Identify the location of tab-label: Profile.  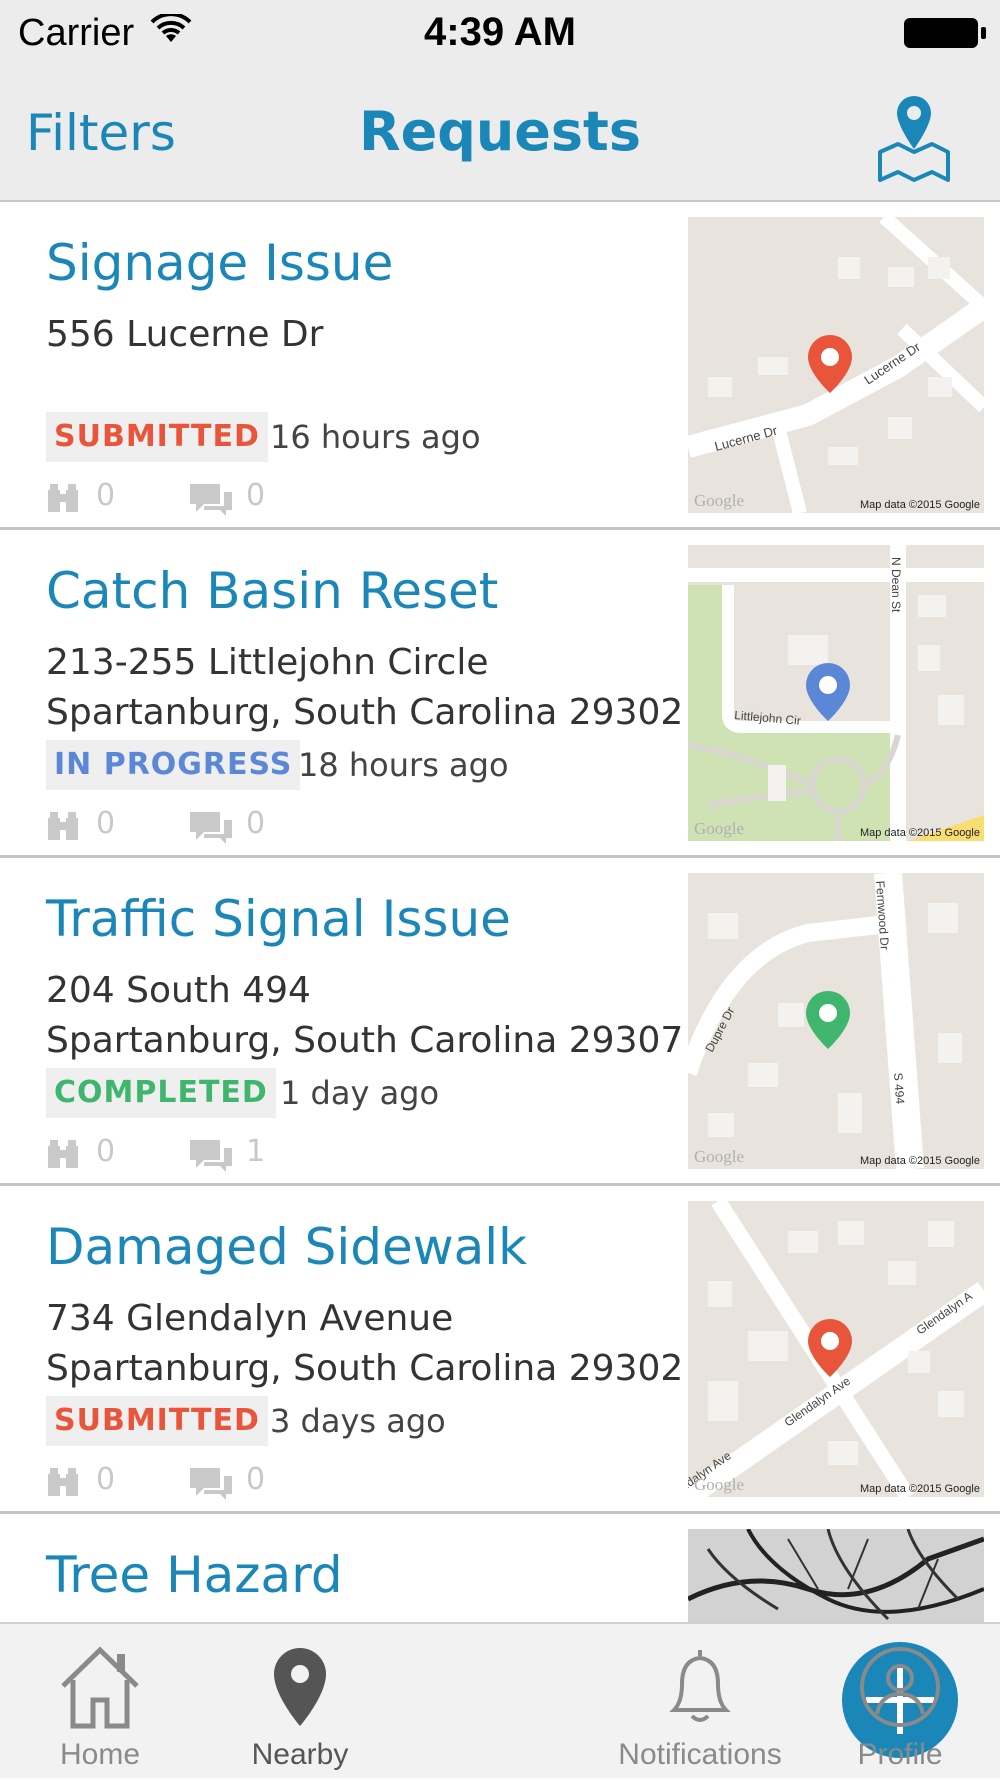
(900, 1754).